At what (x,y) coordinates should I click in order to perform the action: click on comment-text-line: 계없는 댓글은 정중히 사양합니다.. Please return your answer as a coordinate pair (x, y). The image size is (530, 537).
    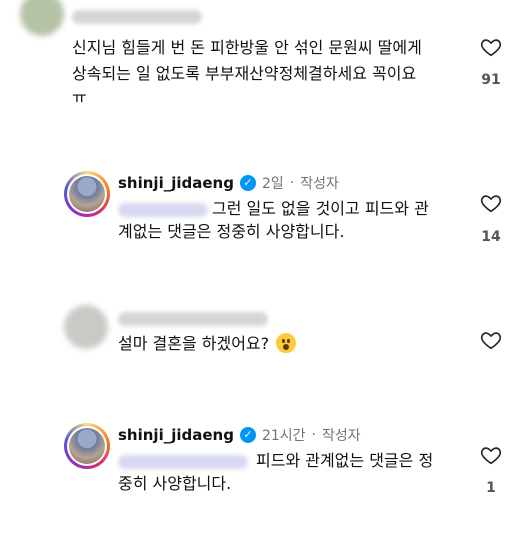
    Looking at the image, I should click on (231, 231).